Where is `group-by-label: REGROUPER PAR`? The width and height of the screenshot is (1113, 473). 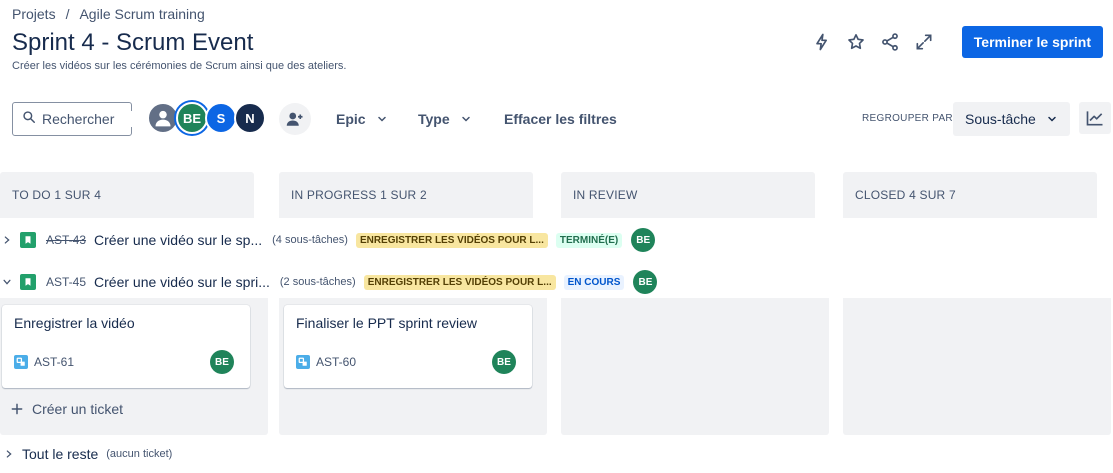
group-by-label: REGROUPER PAR is located at coordinates (907, 118).